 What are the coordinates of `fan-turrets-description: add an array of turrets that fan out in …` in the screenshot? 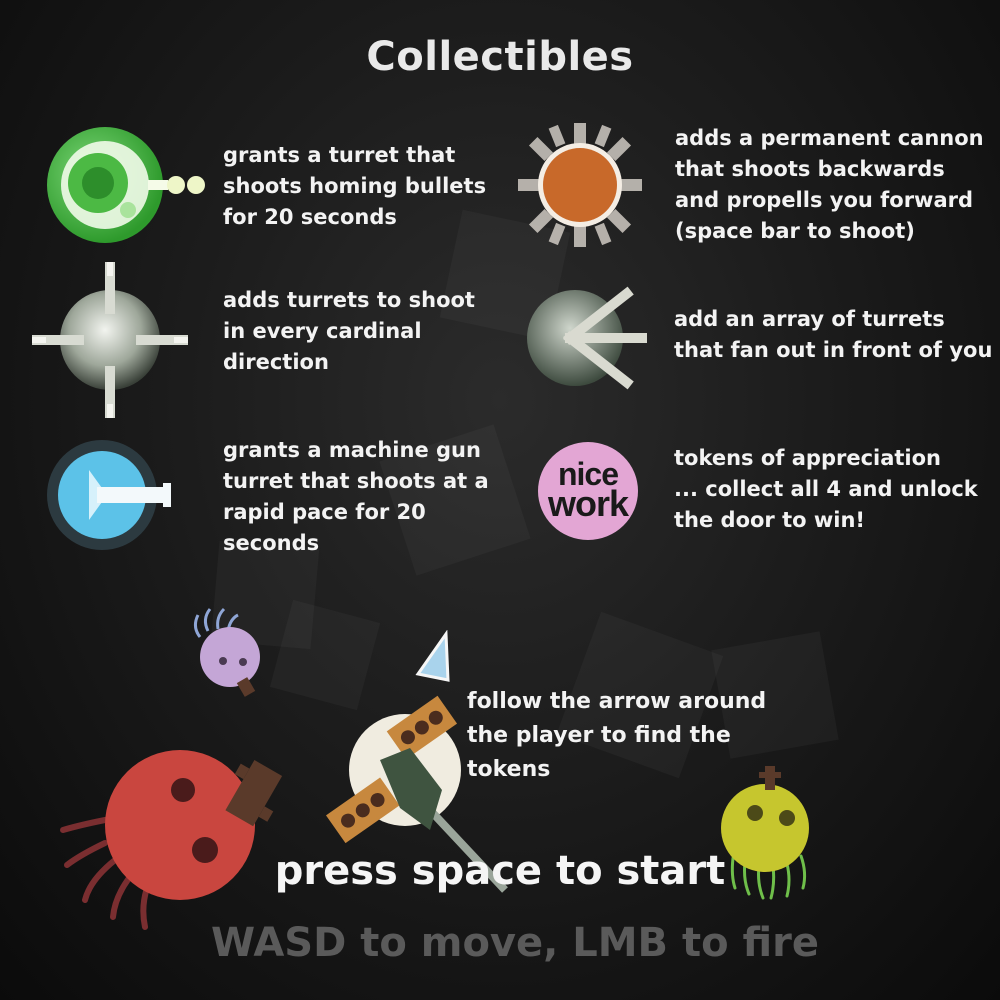 It's located at (833, 334).